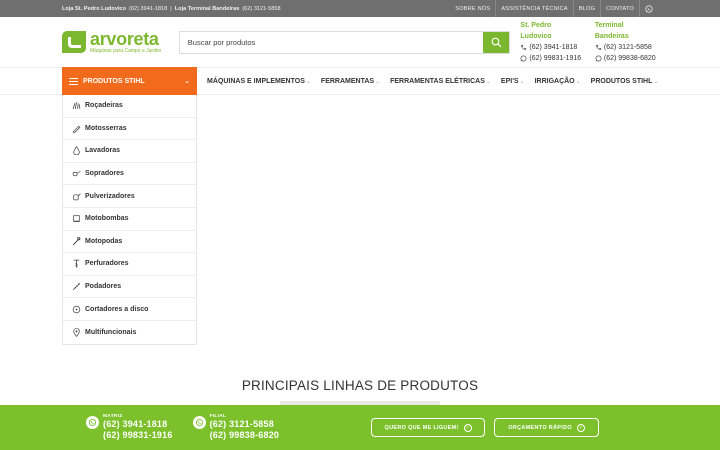 The width and height of the screenshot is (720, 450). What do you see at coordinates (124, 39) in the screenshot?
I see `brand-name: arvoreta` at bounding box center [124, 39].